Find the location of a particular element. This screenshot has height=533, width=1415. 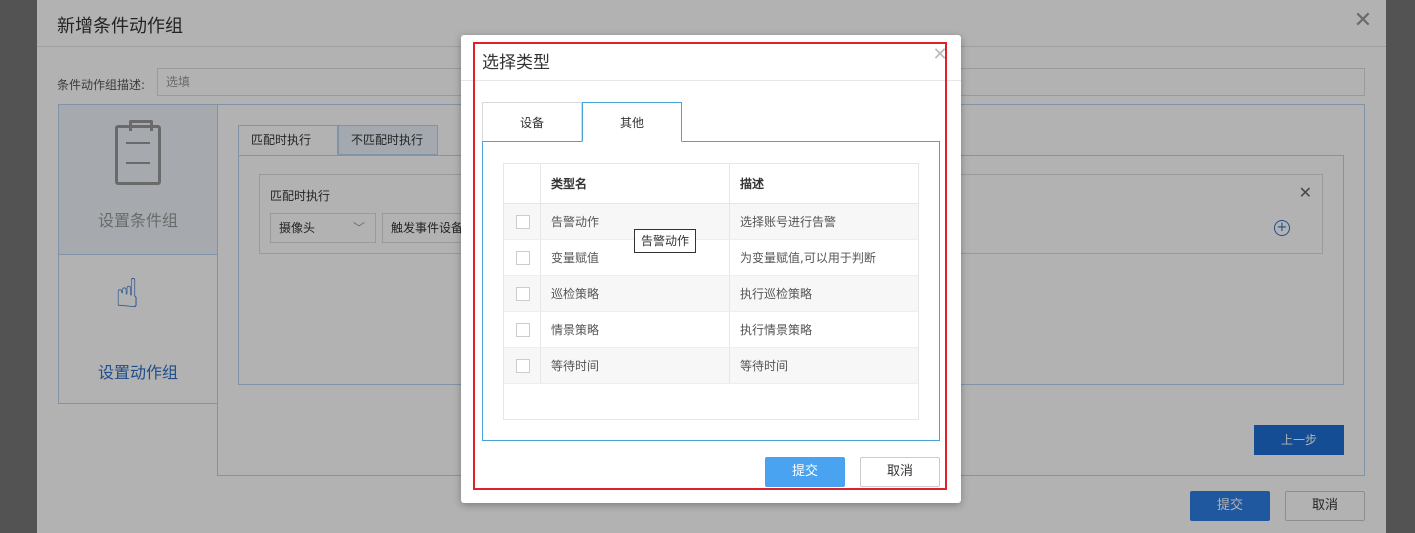

modal-title: 选择类型 is located at coordinates (516, 63).